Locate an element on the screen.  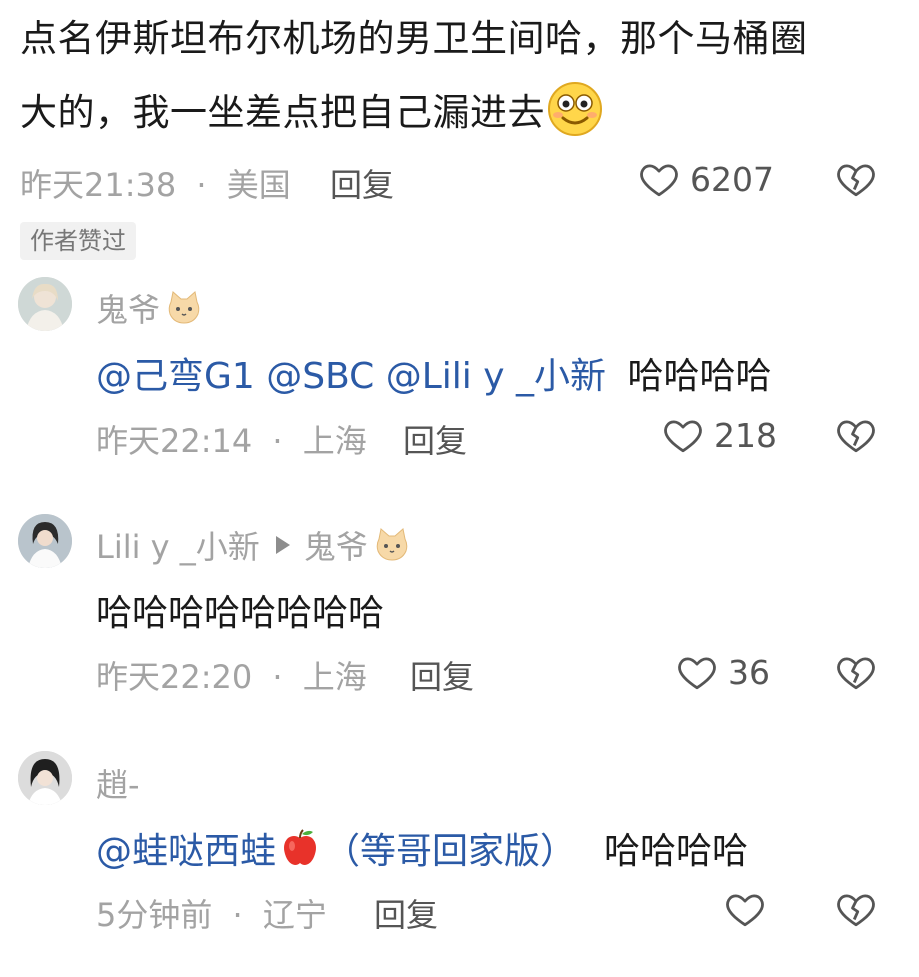
reply-meta: 昨天22:20 · 上海 is located at coordinates (231, 675).